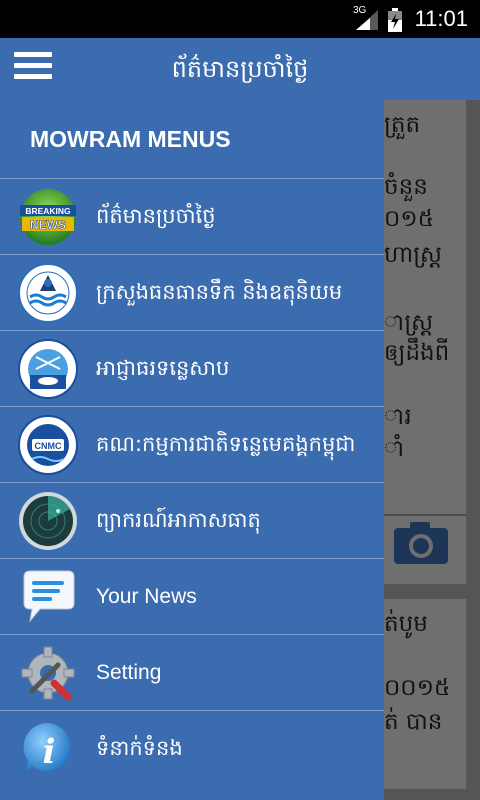 The image size is (480, 800). What do you see at coordinates (409, 219) in the screenshot?
I see `card-text-line: ០១៥` at bounding box center [409, 219].